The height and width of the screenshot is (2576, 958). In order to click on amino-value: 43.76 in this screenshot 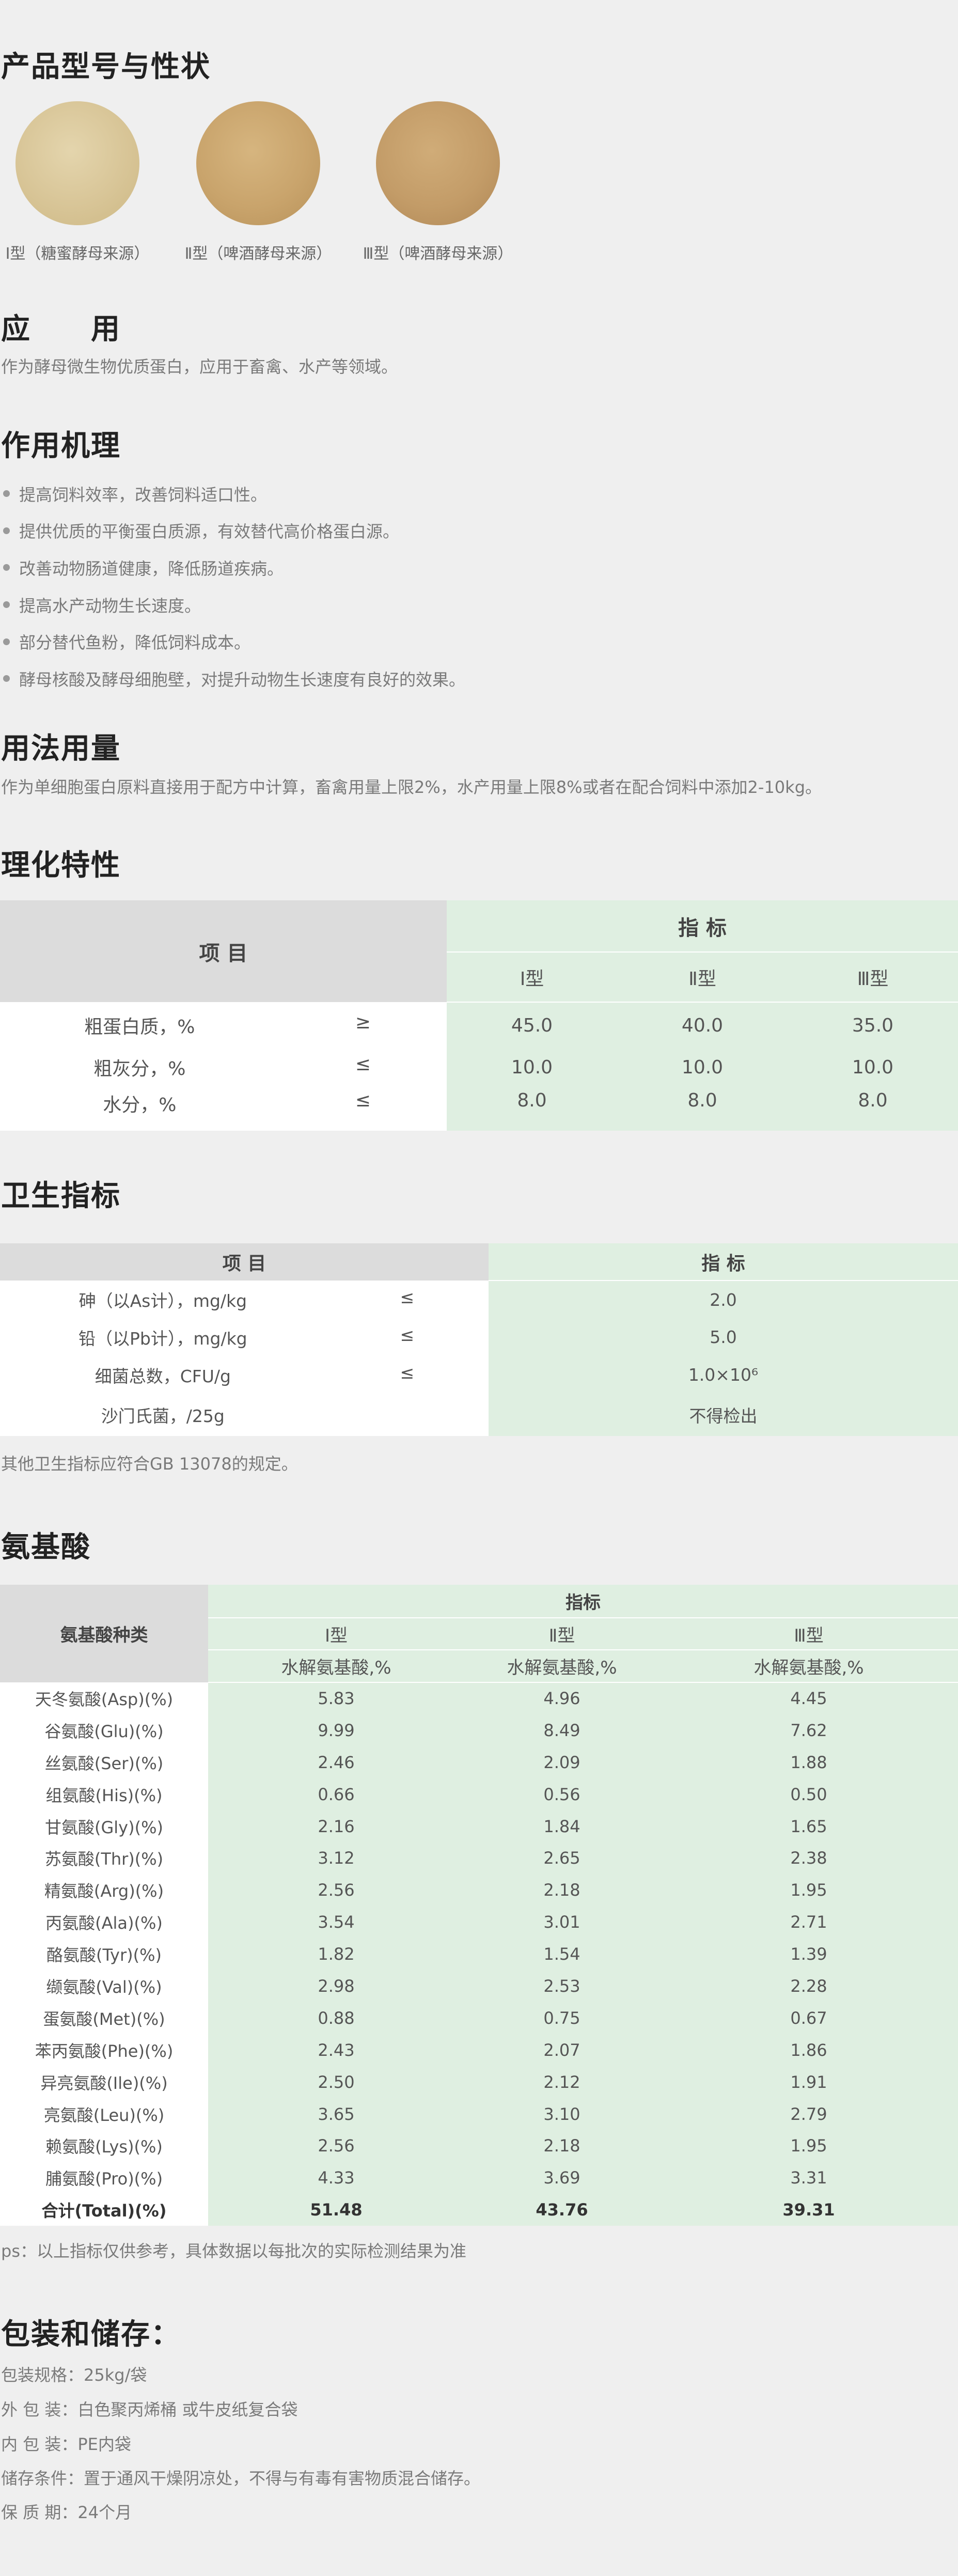, I will do `click(561, 2210)`.